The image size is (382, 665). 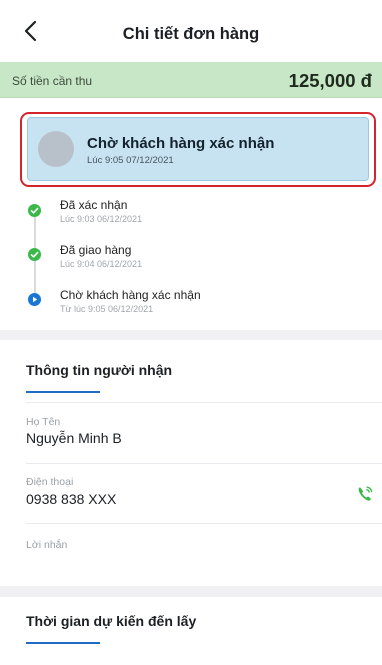 I want to click on timeline-item-time: Lúc 9:04 06/12/2021, so click(x=101, y=264).